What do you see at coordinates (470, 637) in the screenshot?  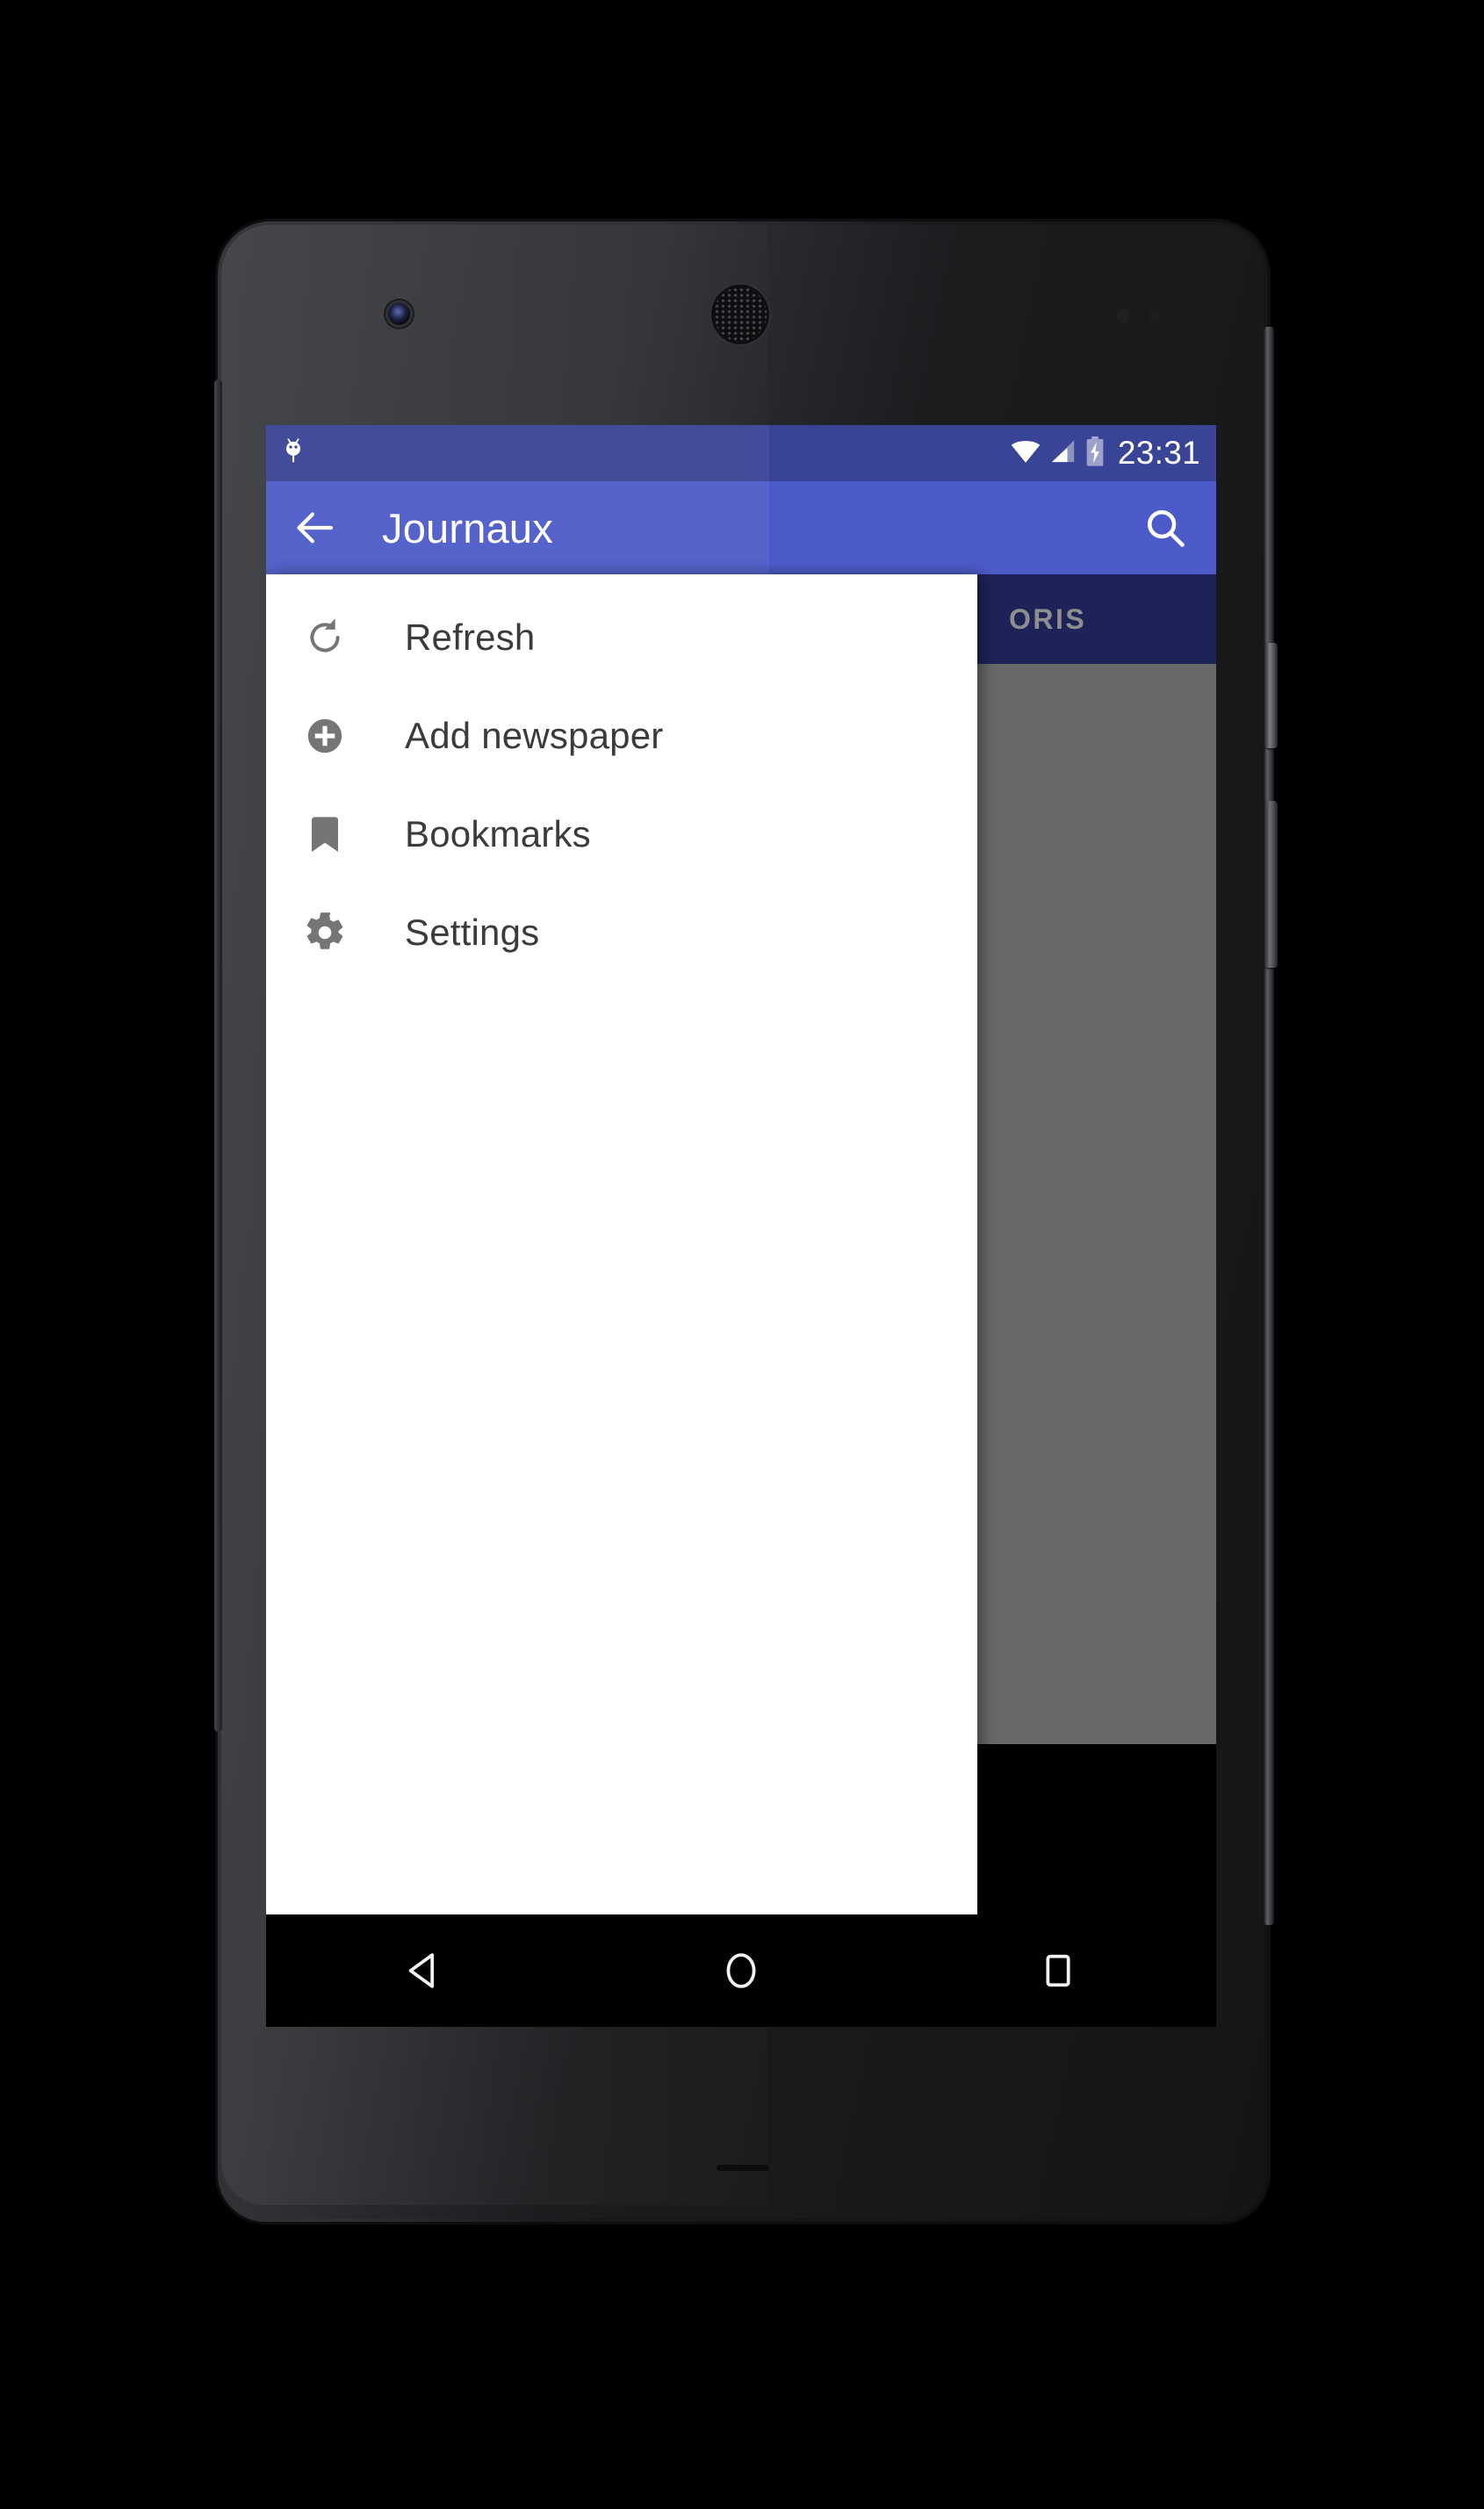 I see `drawer-item-label: Refresh` at bounding box center [470, 637].